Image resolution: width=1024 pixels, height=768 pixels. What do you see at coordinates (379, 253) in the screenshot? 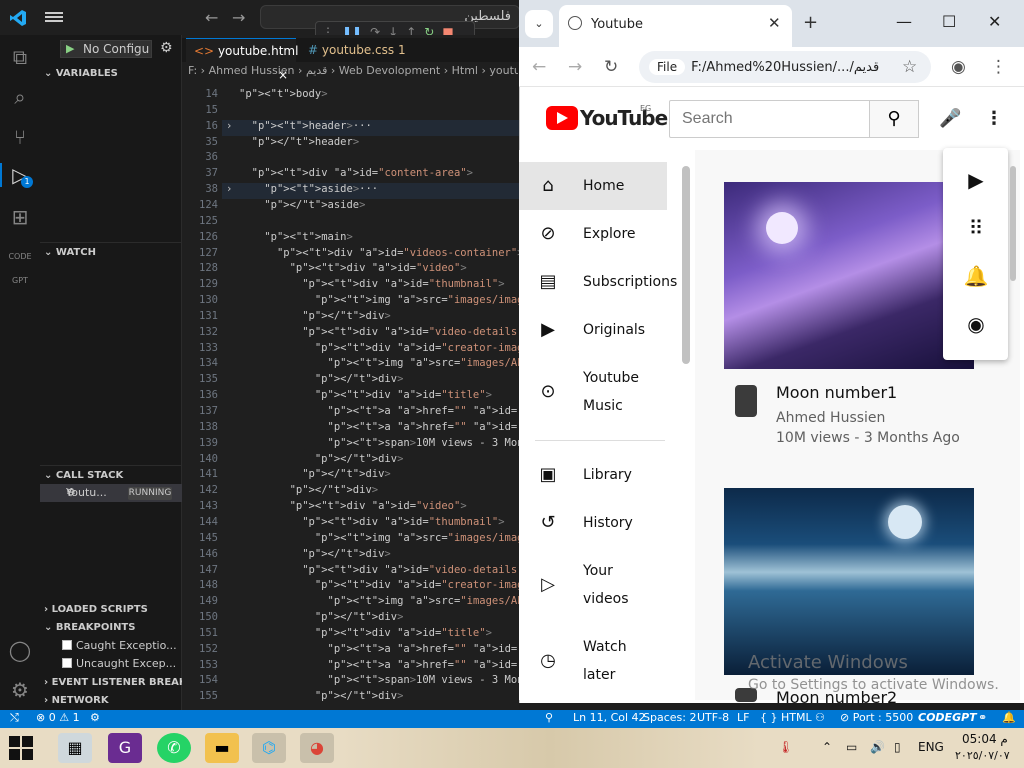
I see `code-line: "p"><"t">div "a">id="videos-container">` at bounding box center [379, 253].